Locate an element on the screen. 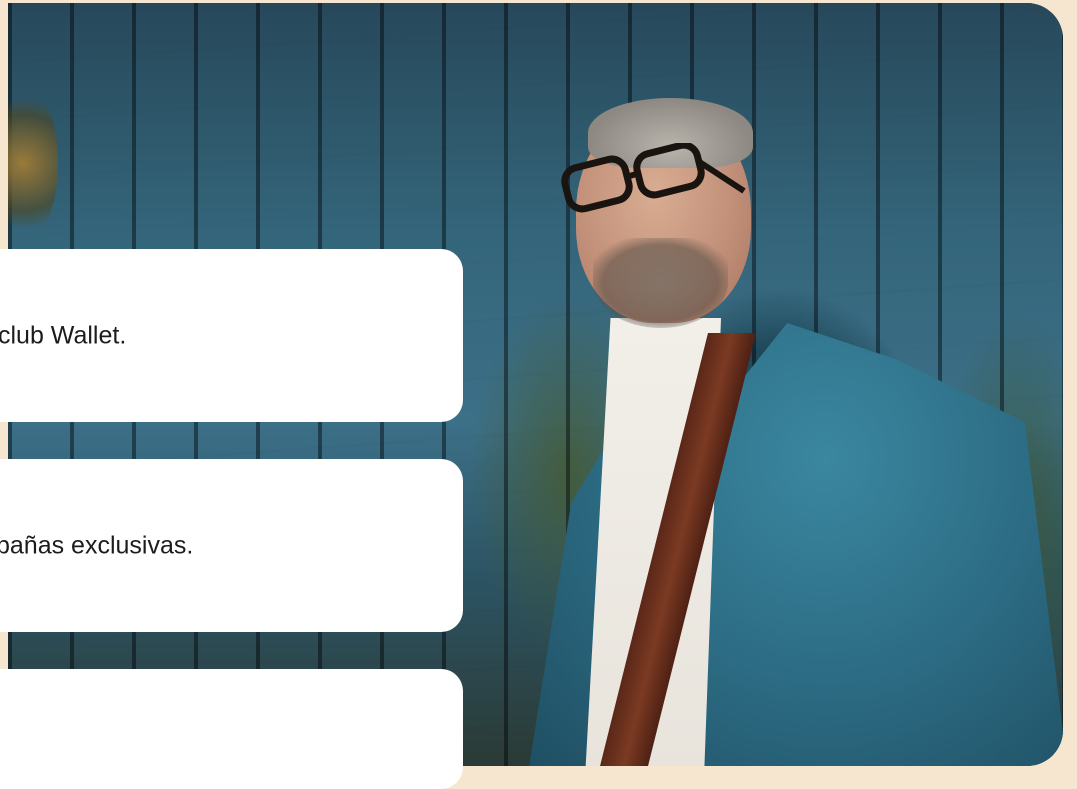 The width and height of the screenshot is (1077, 789). feature-card-campaigns: pañas exclusivas. is located at coordinates (231, 545).